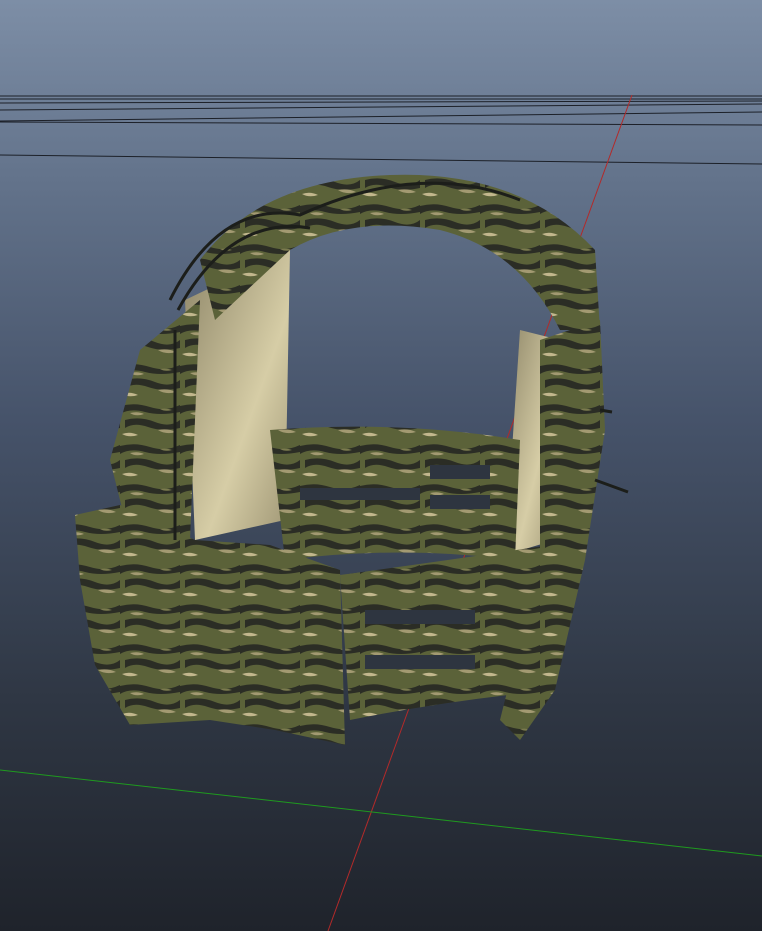  What do you see at coordinates (381, 813) in the screenshot?
I see `z-axis-line` at bounding box center [381, 813].